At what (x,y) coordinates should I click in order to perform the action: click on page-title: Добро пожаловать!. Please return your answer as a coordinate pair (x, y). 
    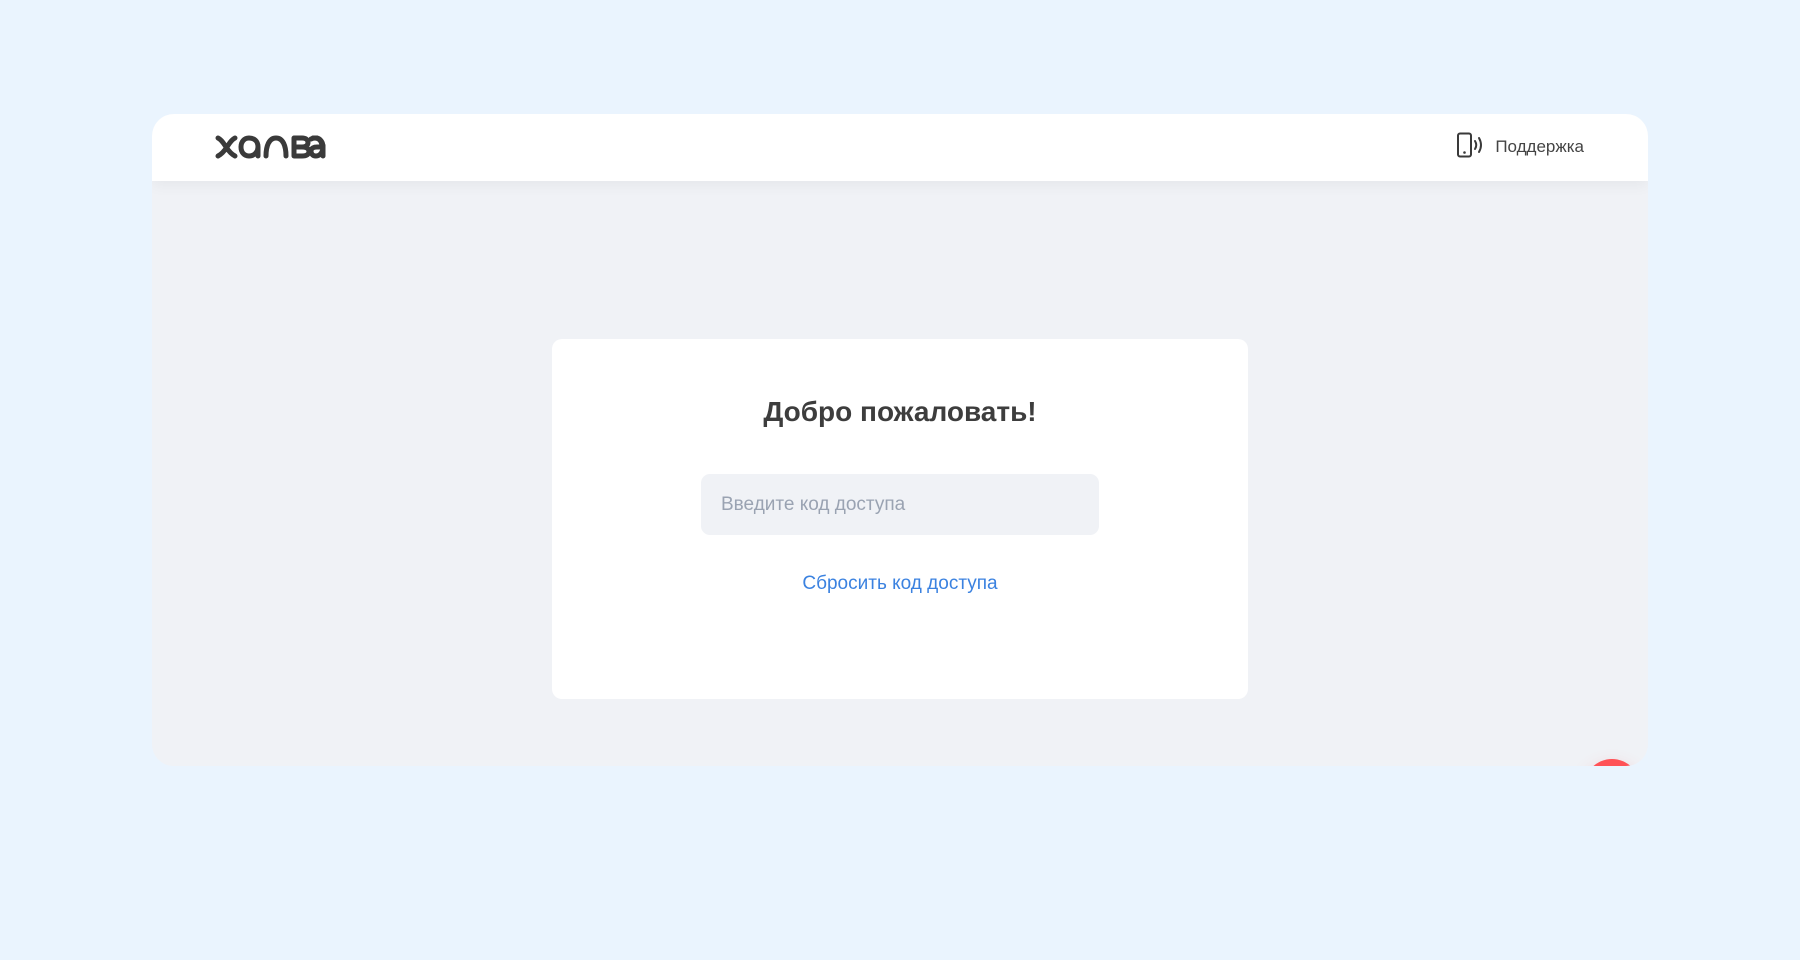
    Looking at the image, I should click on (900, 411).